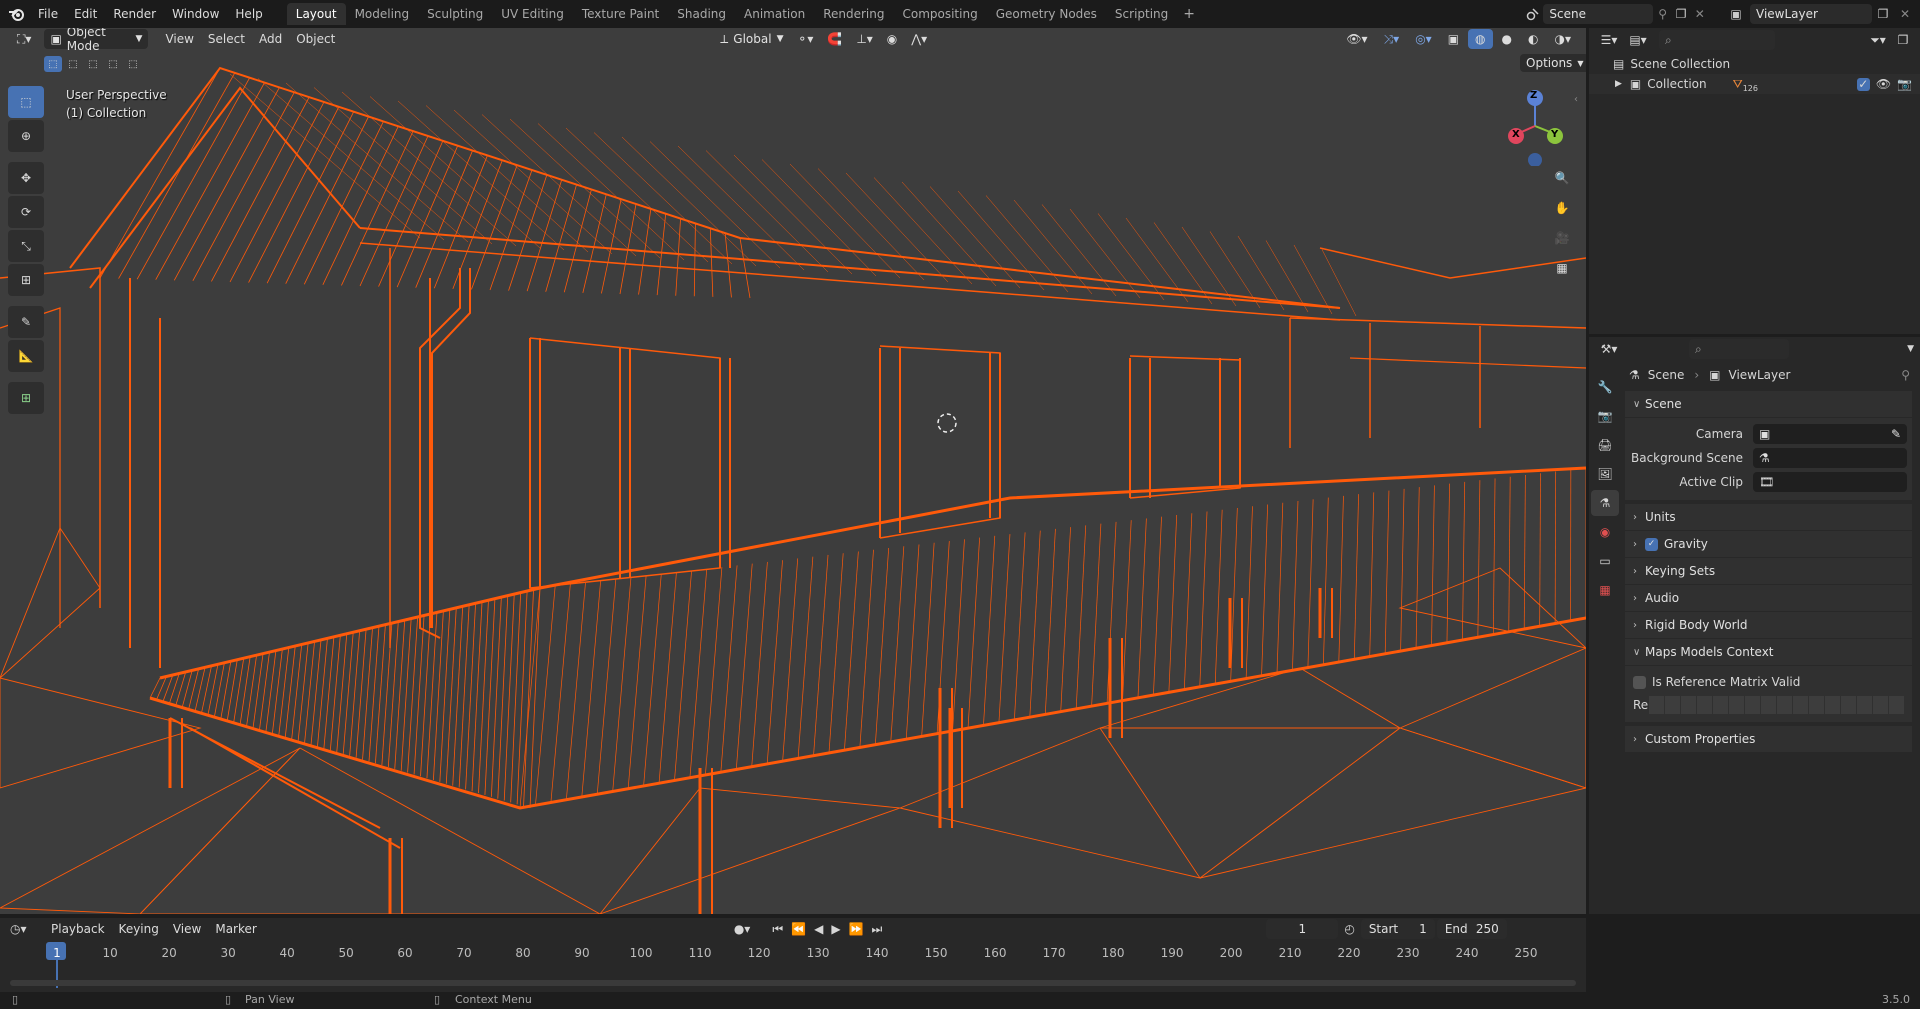  I want to click on gravity-checkbox: ✓, so click(1651, 544).